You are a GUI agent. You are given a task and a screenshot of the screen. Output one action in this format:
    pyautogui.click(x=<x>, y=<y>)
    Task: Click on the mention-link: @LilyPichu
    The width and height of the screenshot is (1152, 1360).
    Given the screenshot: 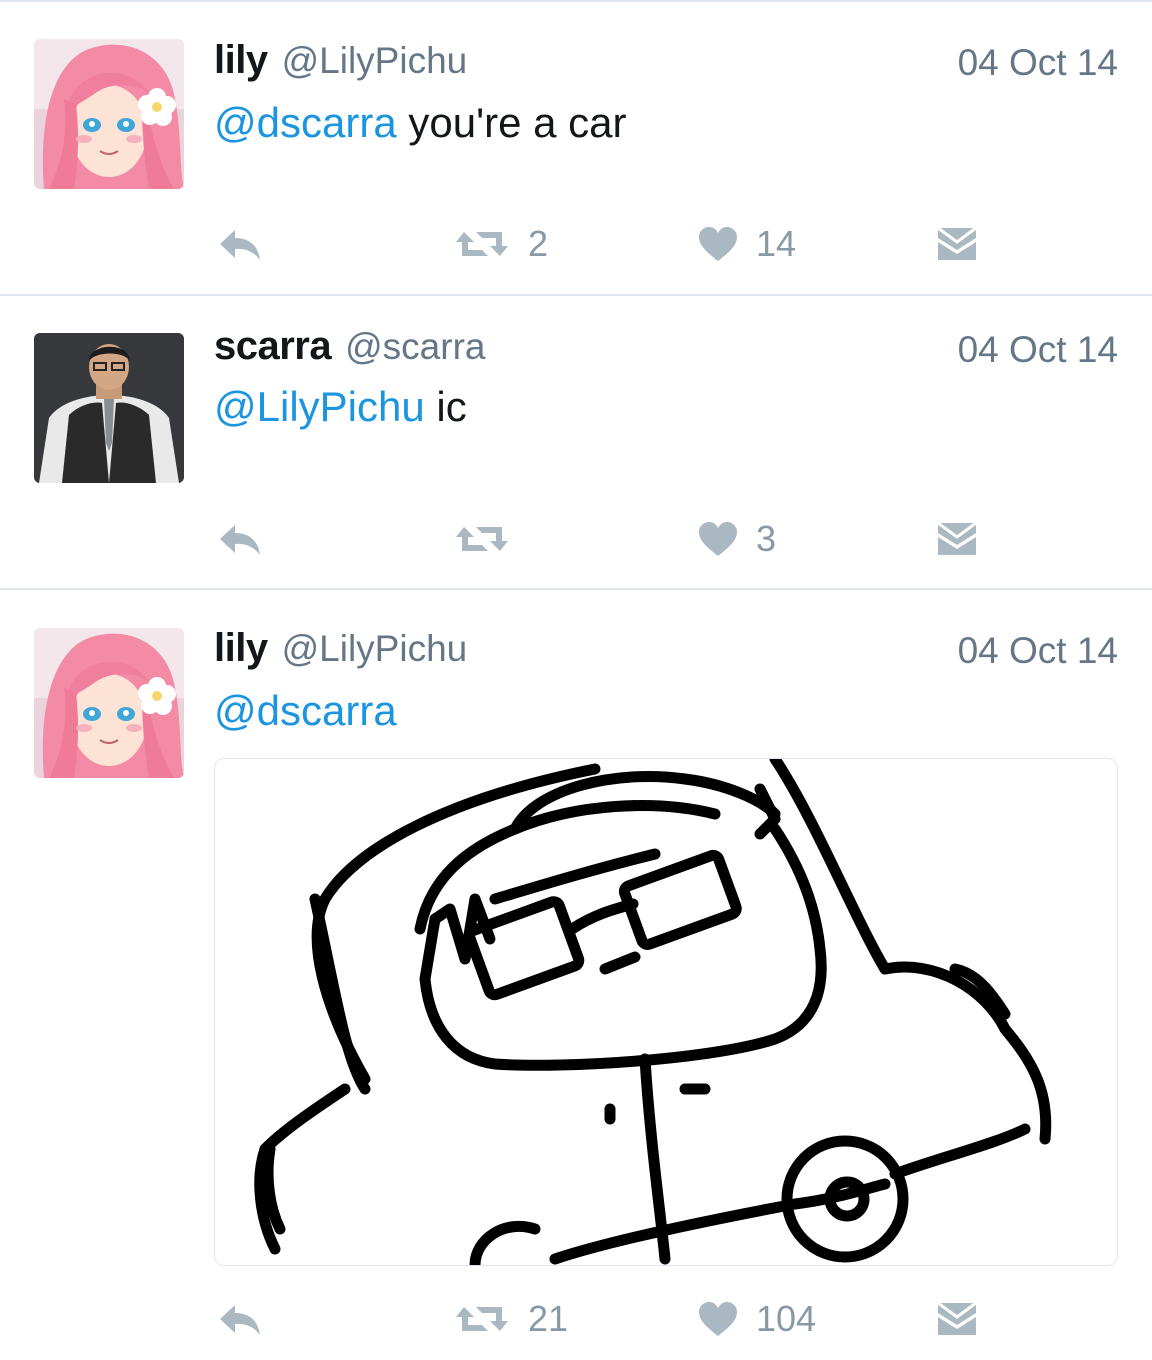 What is the action you would take?
    pyautogui.click(x=319, y=406)
    